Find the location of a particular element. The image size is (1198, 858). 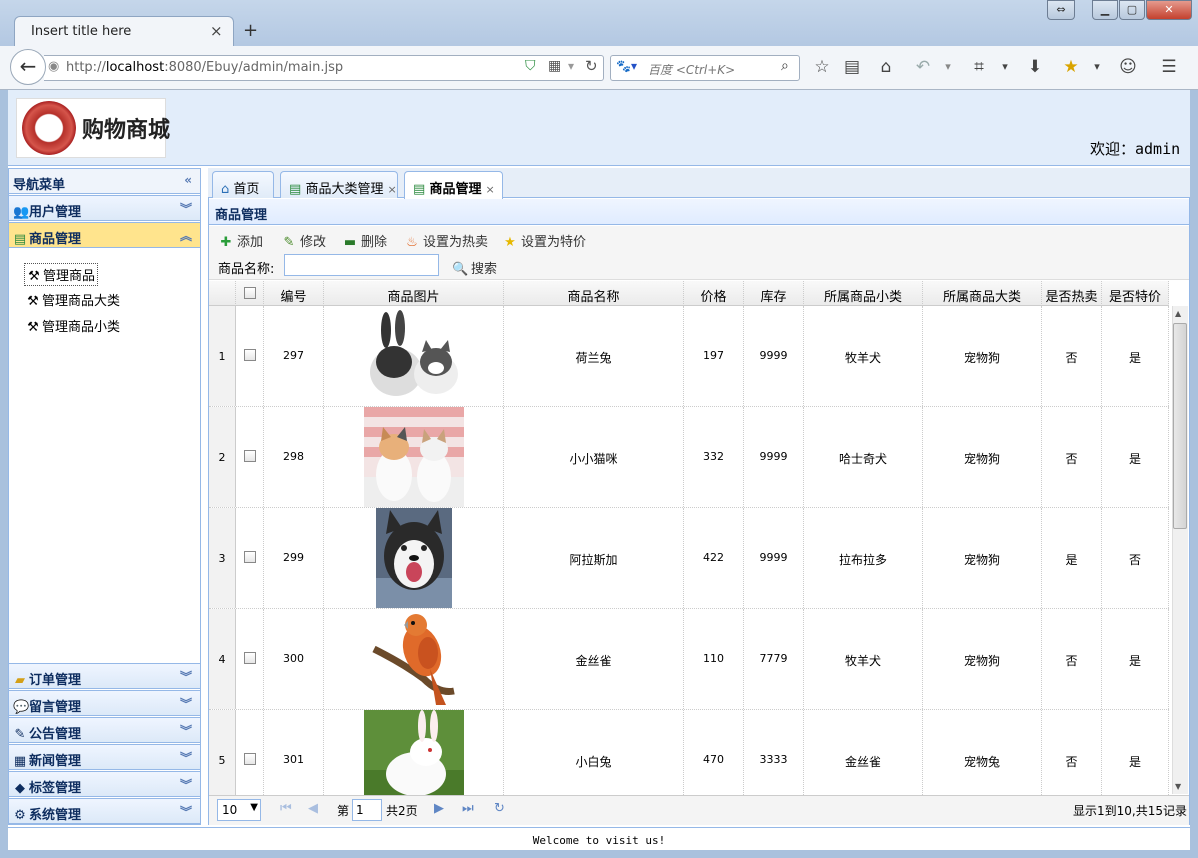

restore-icon: ⇔ is located at coordinates (1061, 10).